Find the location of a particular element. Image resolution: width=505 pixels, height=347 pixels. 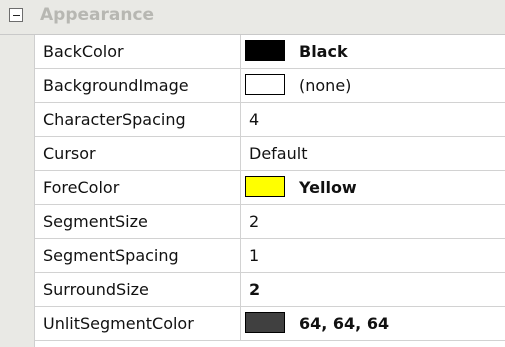

property-name: SurroundSize is located at coordinates (138, 289).